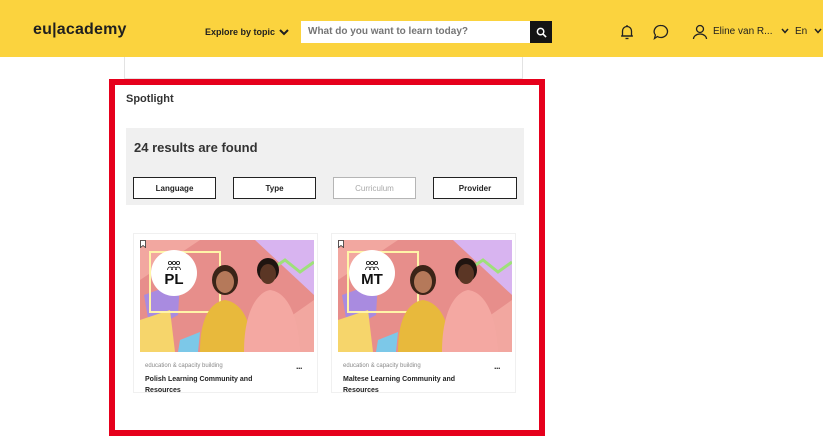  What do you see at coordinates (174, 188) in the screenshot?
I see `language-filter-button: Language` at bounding box center [174, 188].